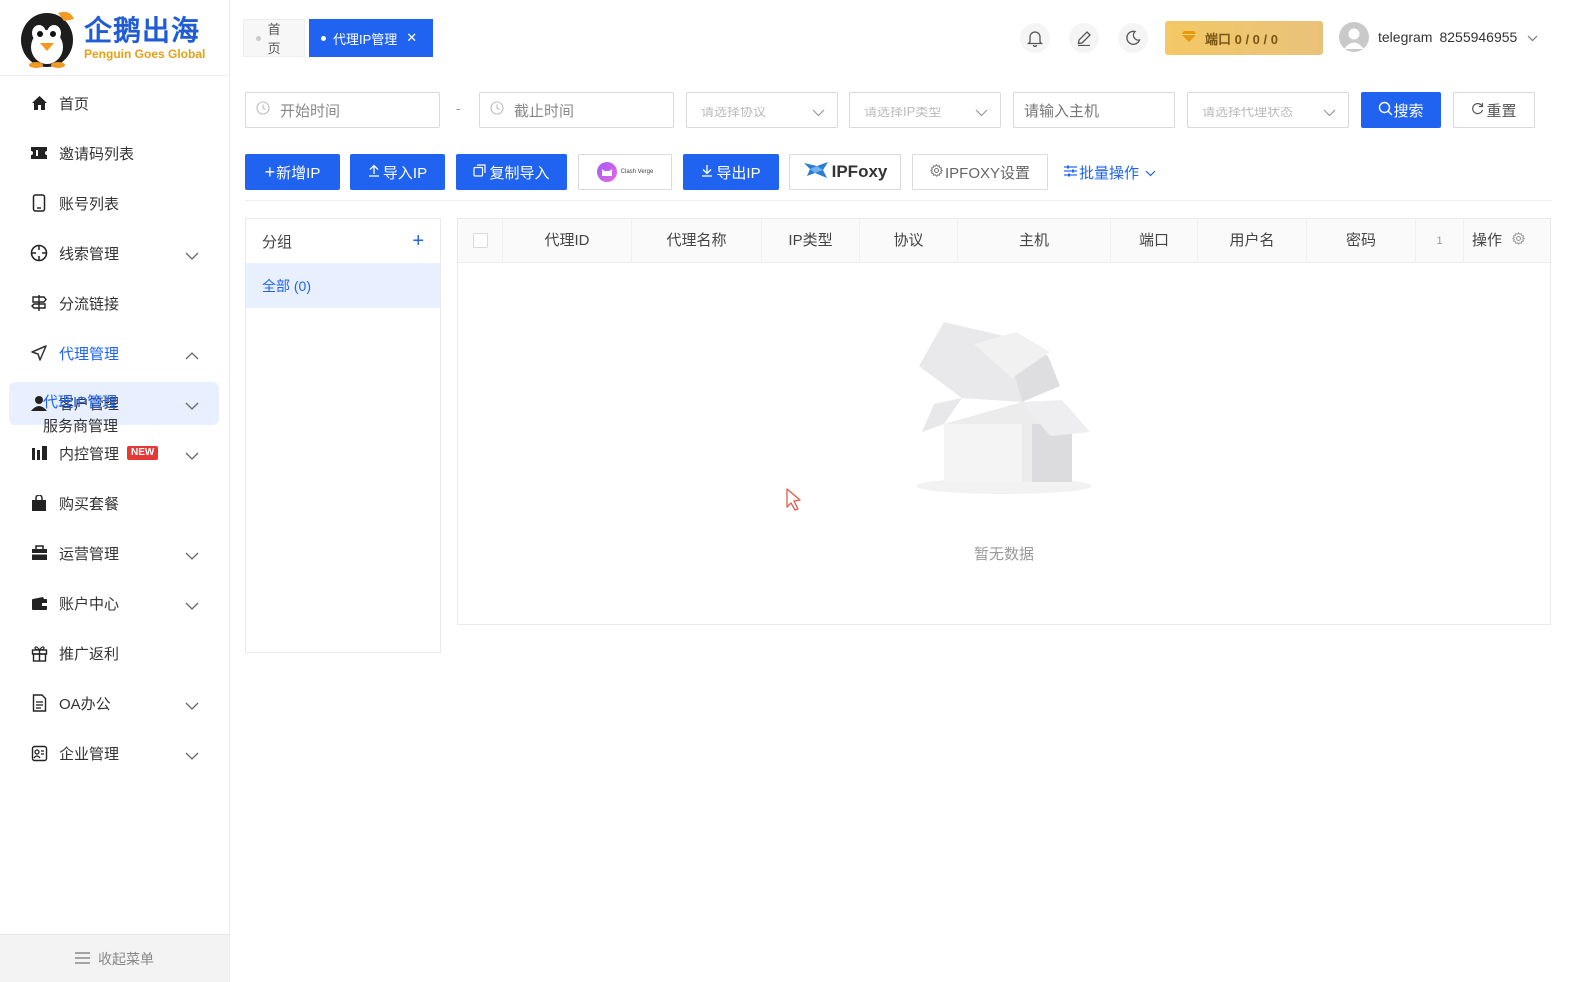 This screenshot has height=982, width=1584. What do you see at coordinates (1004, 408) in the screenshot?
I see `empty-box-icon` at bounding box center [1004, 408].